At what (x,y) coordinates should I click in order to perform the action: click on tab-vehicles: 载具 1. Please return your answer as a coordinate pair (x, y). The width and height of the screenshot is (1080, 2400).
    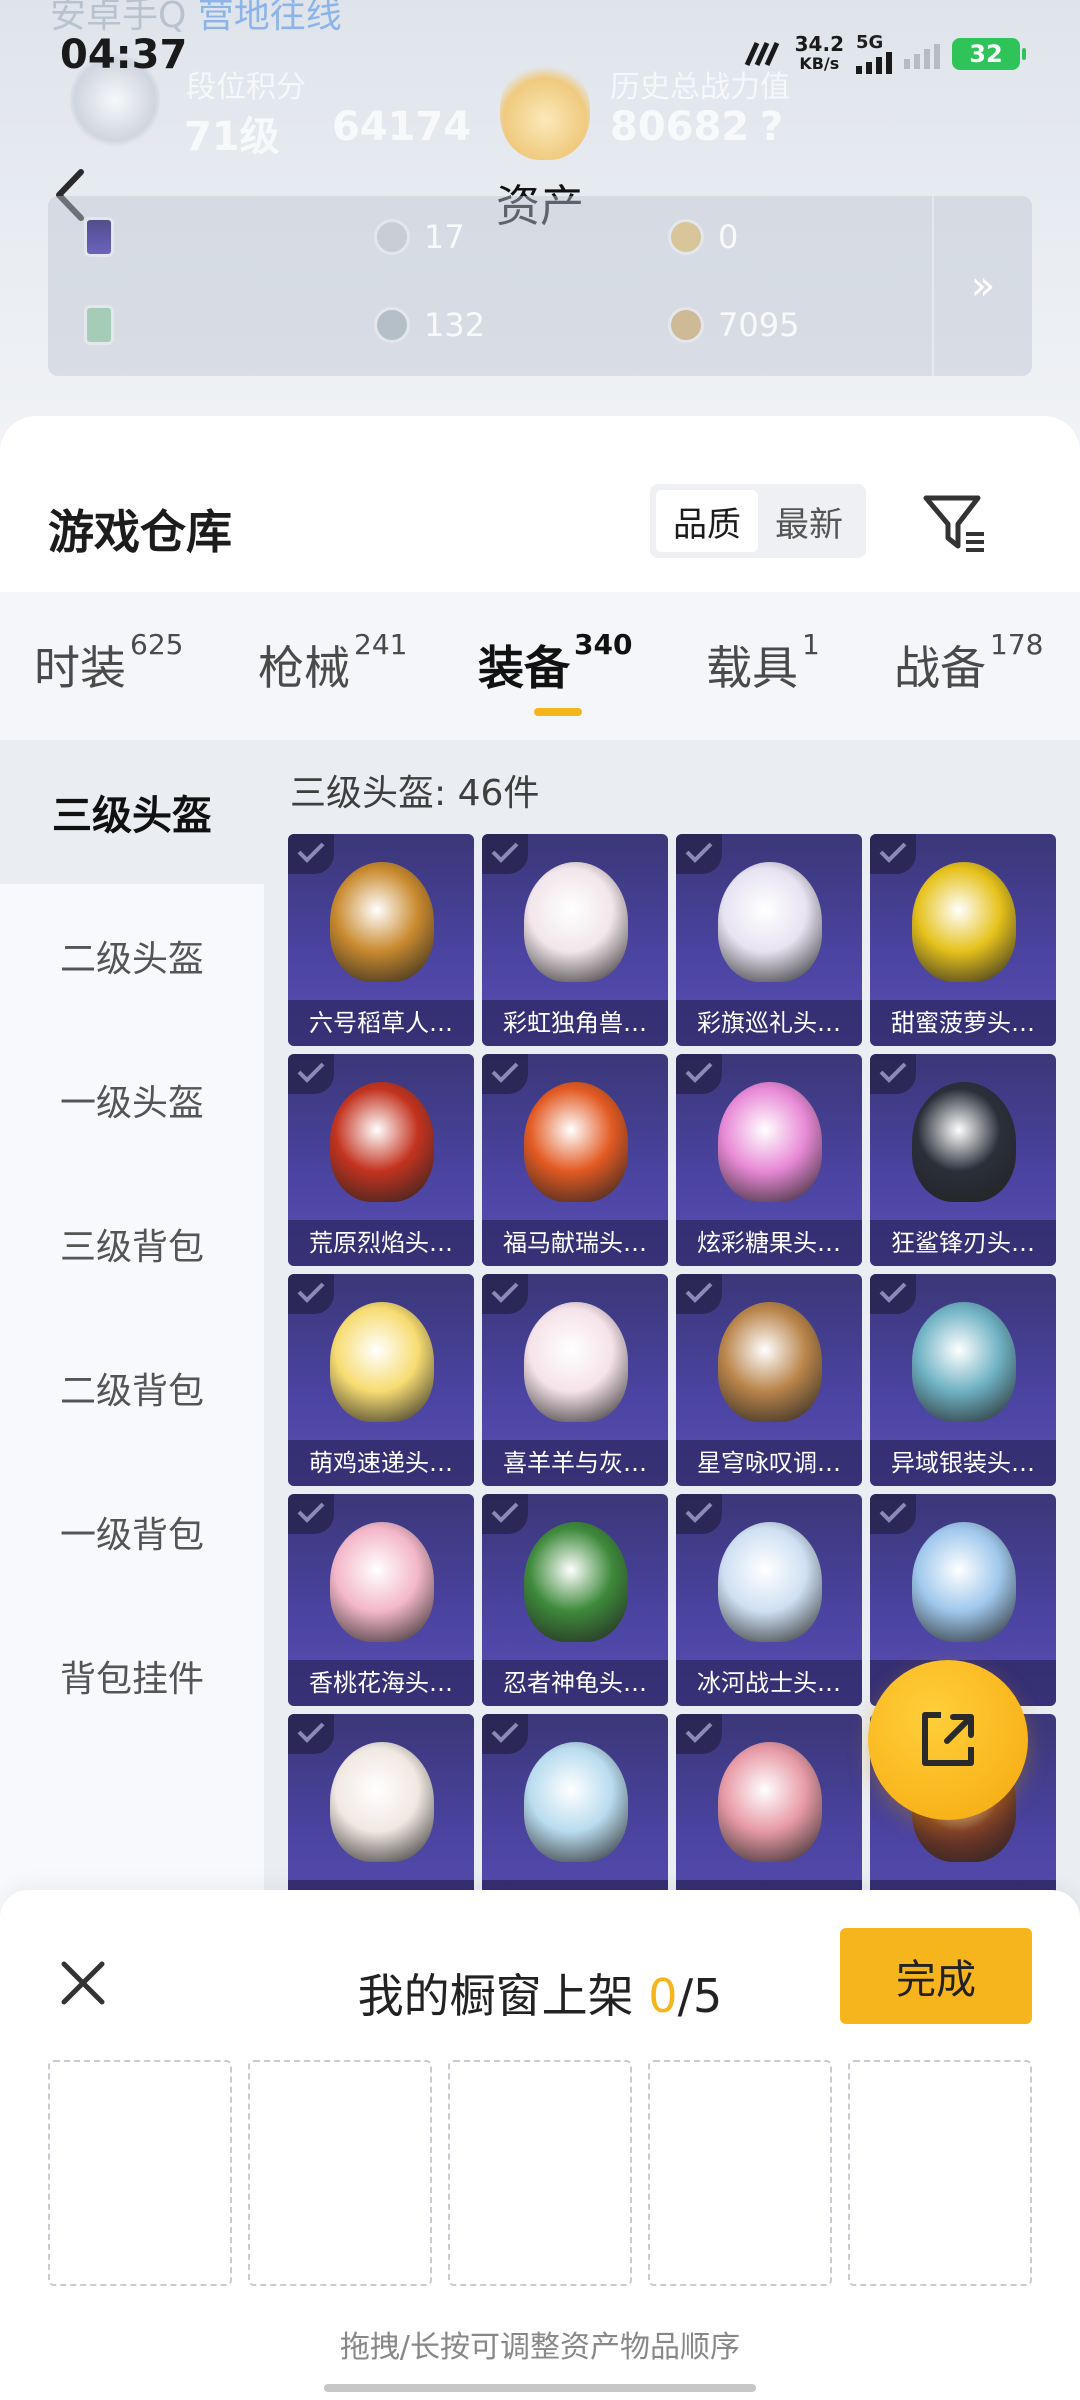
    Looking at the image, I should click on (763, 663).